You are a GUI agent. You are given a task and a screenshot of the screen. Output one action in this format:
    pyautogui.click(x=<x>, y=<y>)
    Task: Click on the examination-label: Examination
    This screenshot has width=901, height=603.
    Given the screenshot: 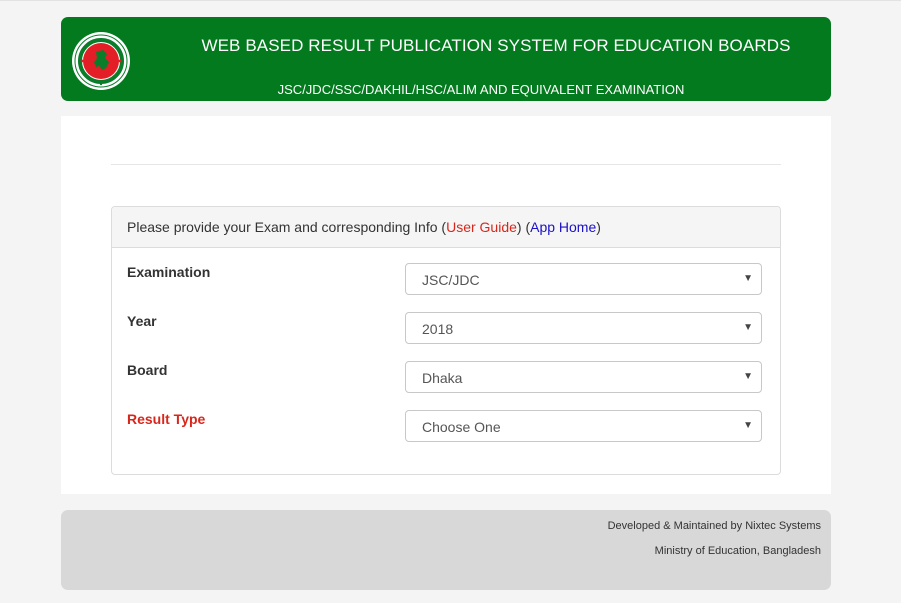 What is the action you would take?
    pyautogui.click(x=169, y=272)
    